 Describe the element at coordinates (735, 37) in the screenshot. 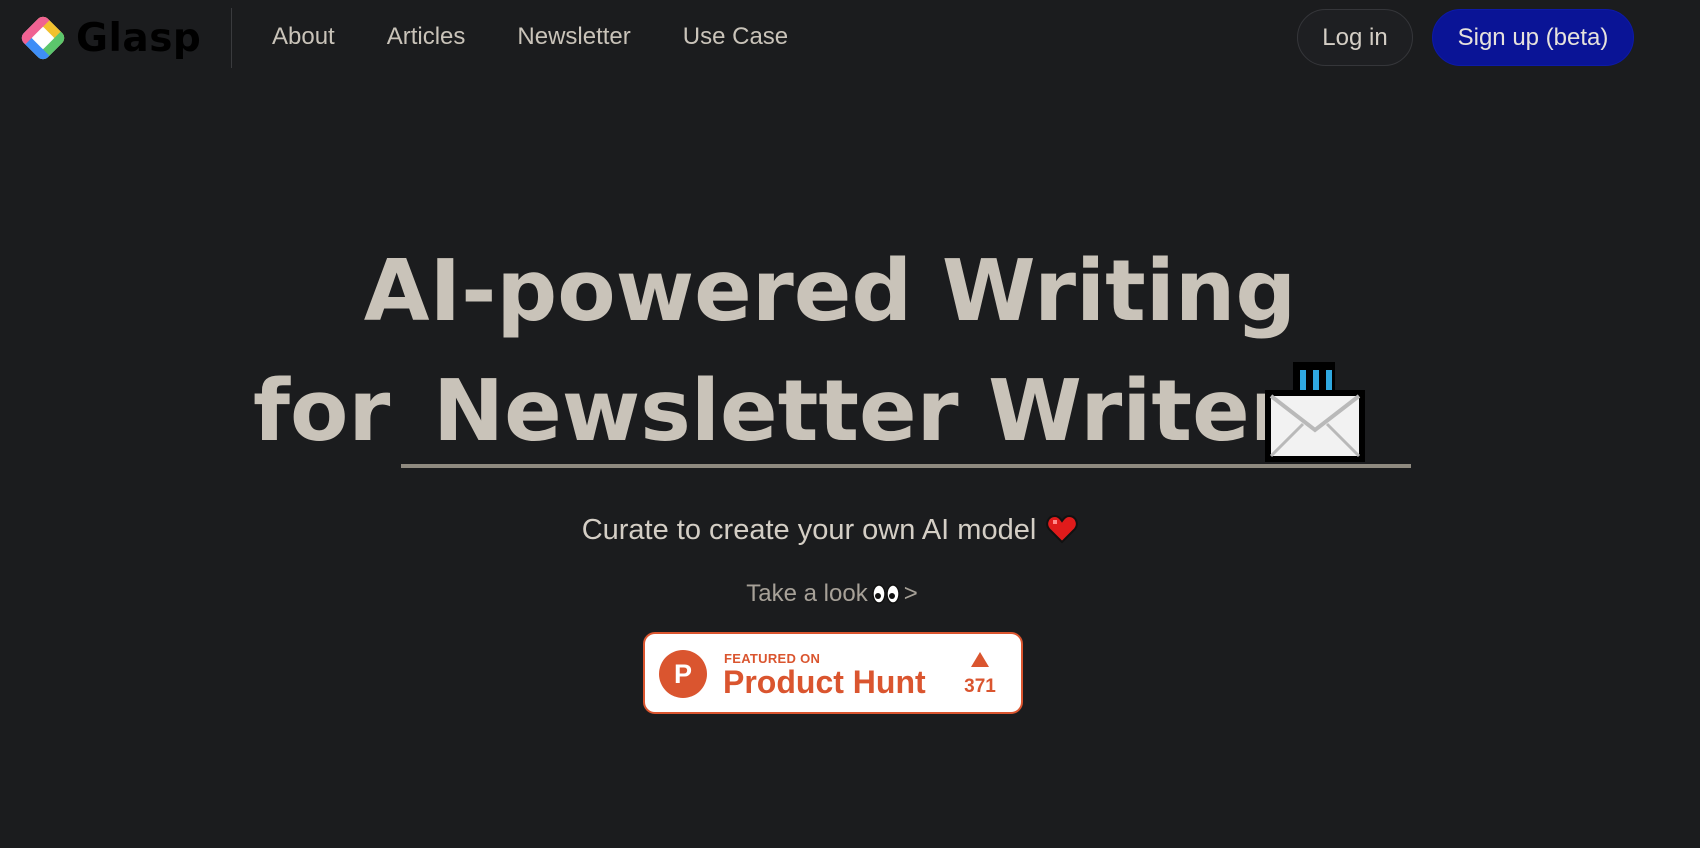

I see `nav-use-case: Use Case` at that location.